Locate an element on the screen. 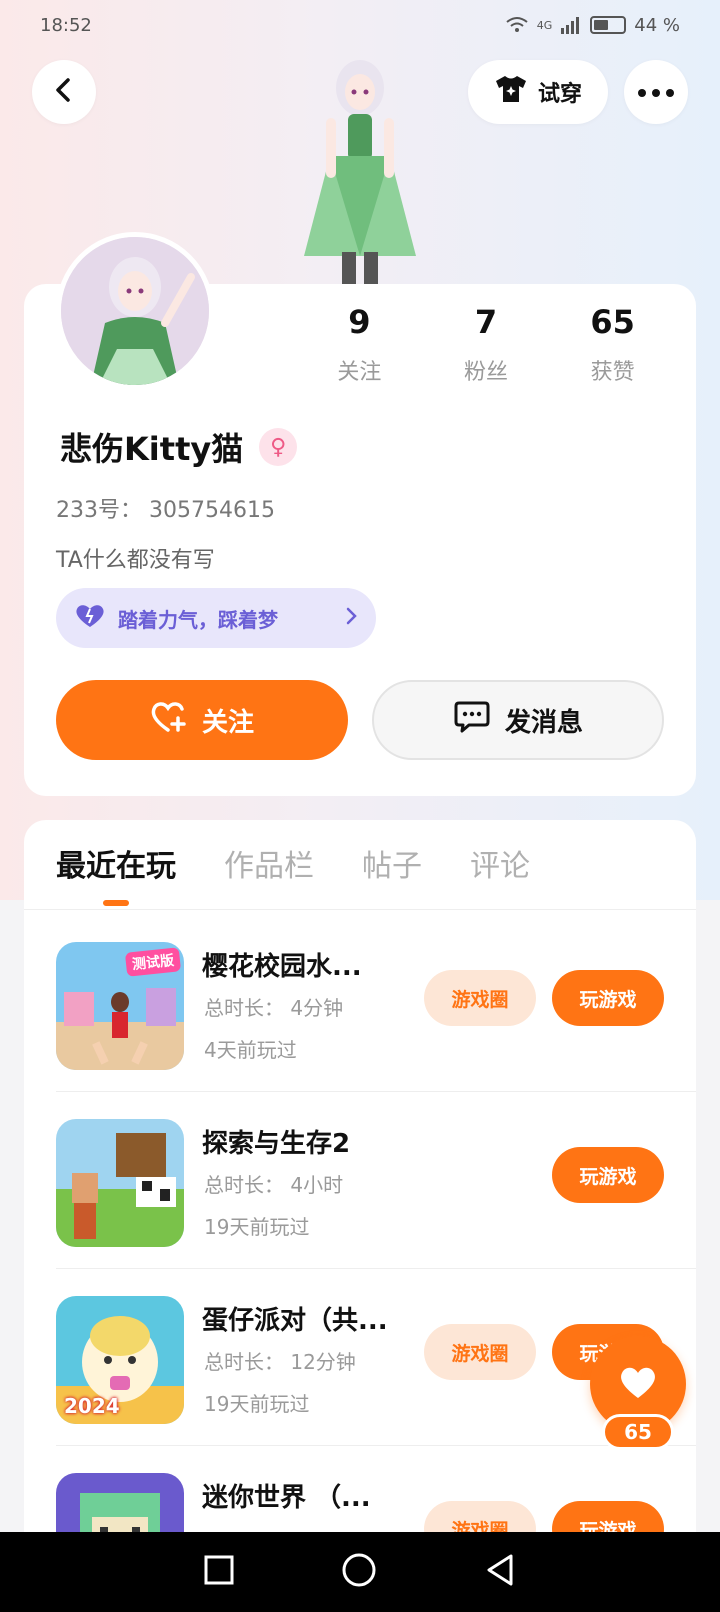 This screenshot has height=1612, width=720. game-duration: 总时长： 4分钟 is located at coordinates (274, 1008).